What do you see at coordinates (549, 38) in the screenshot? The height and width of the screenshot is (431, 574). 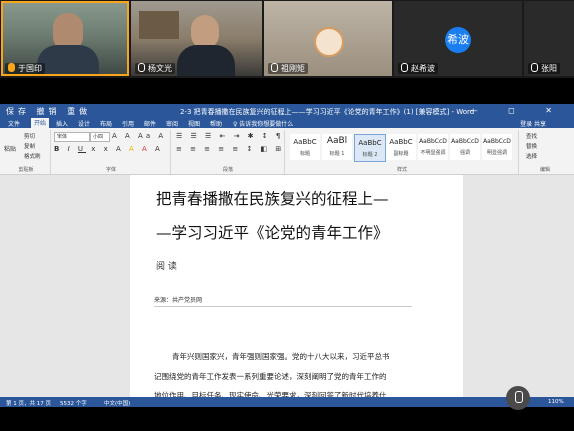 I see `participant-tile-5: 张阳` at bounding box center [549, 38].